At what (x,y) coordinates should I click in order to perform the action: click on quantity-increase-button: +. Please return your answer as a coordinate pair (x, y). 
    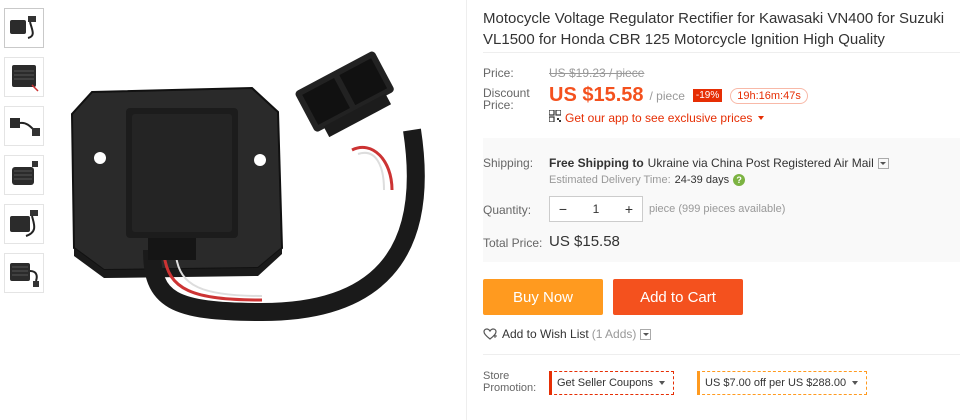
    Looking at the image, I should click on (629, 209).